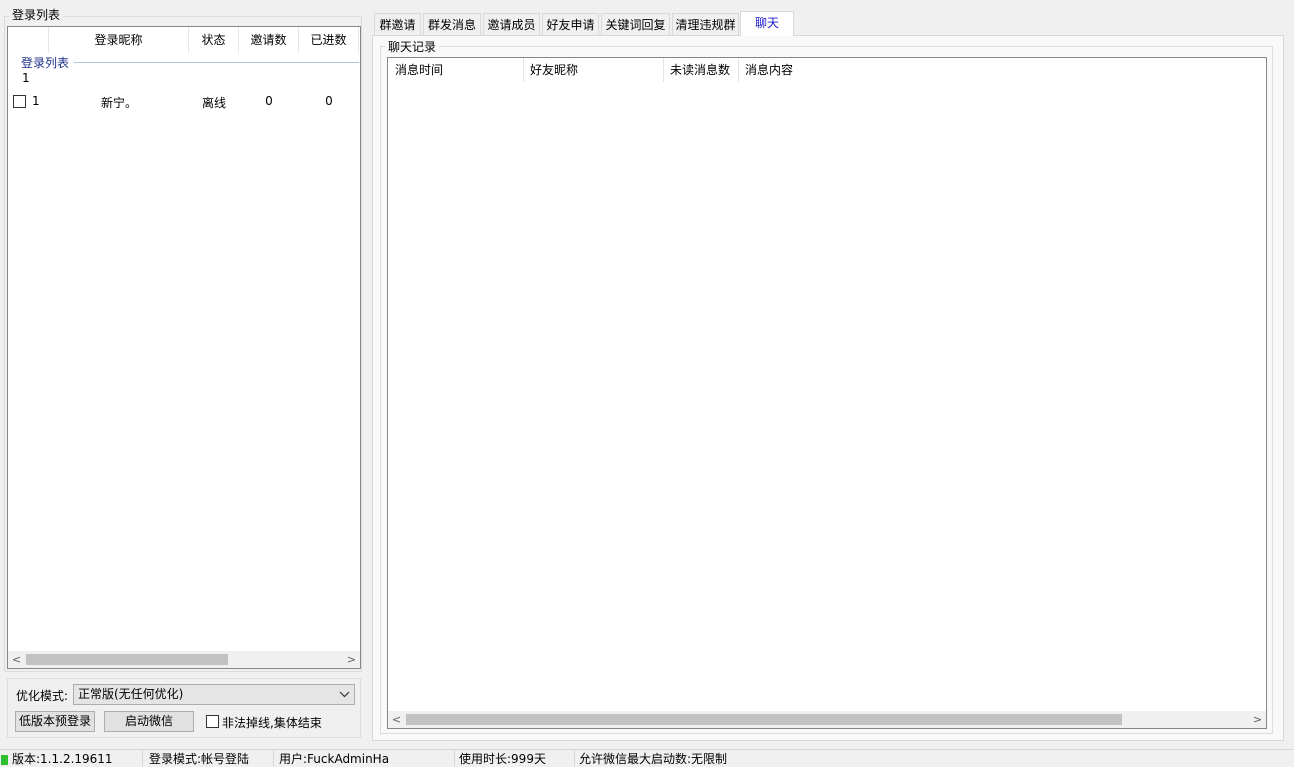 The image size is (1294, 767). I want to click on row-checkbox, so click(19, 101).